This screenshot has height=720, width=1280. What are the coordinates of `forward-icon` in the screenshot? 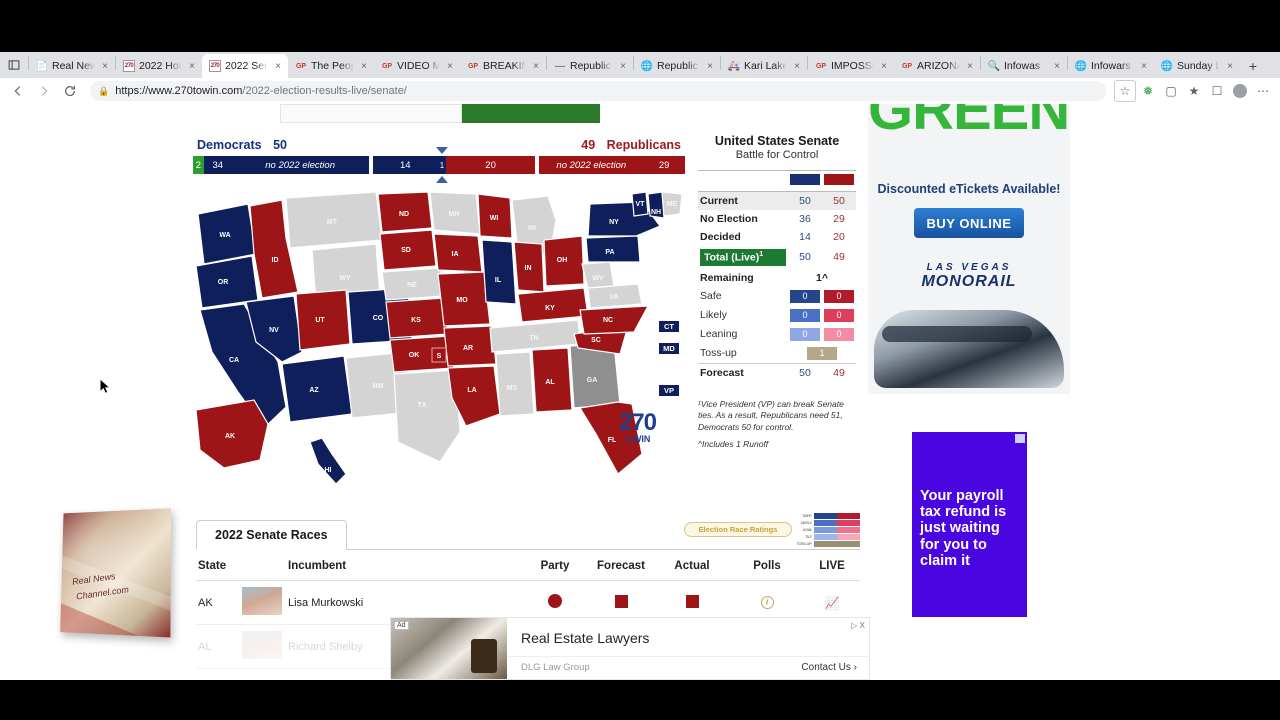 It's located at (44, 91).